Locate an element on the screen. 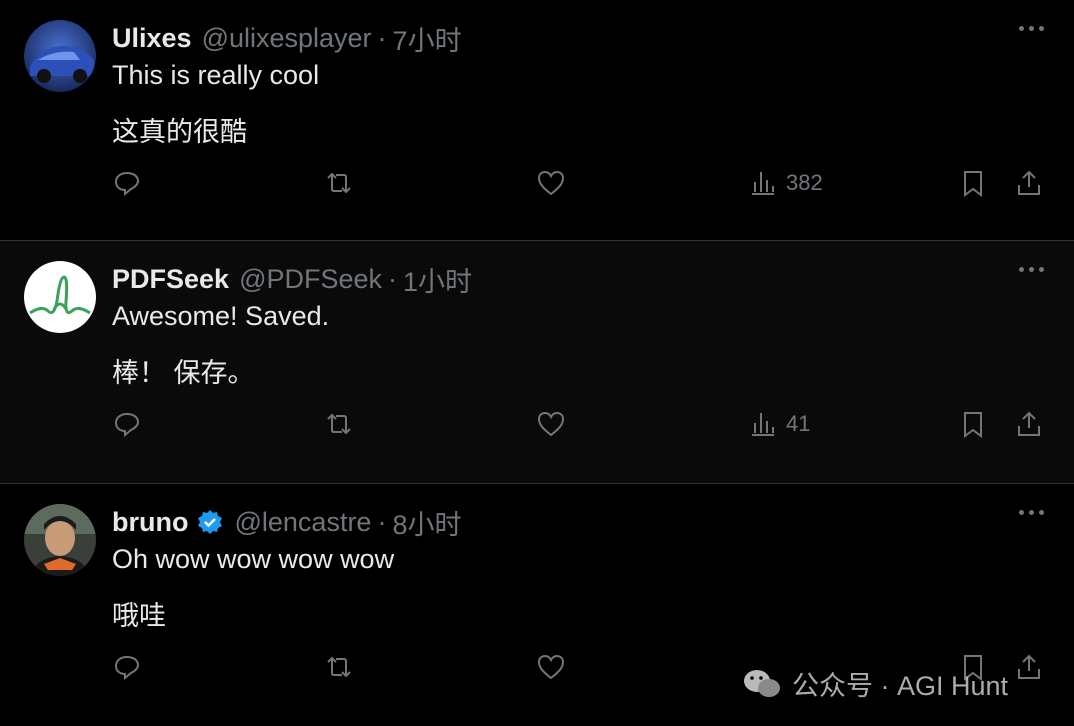 The height and width of the screenshot is (726, 1074). tweet-text: Oh wow wow wow wow is located at coordinates (253, 559).